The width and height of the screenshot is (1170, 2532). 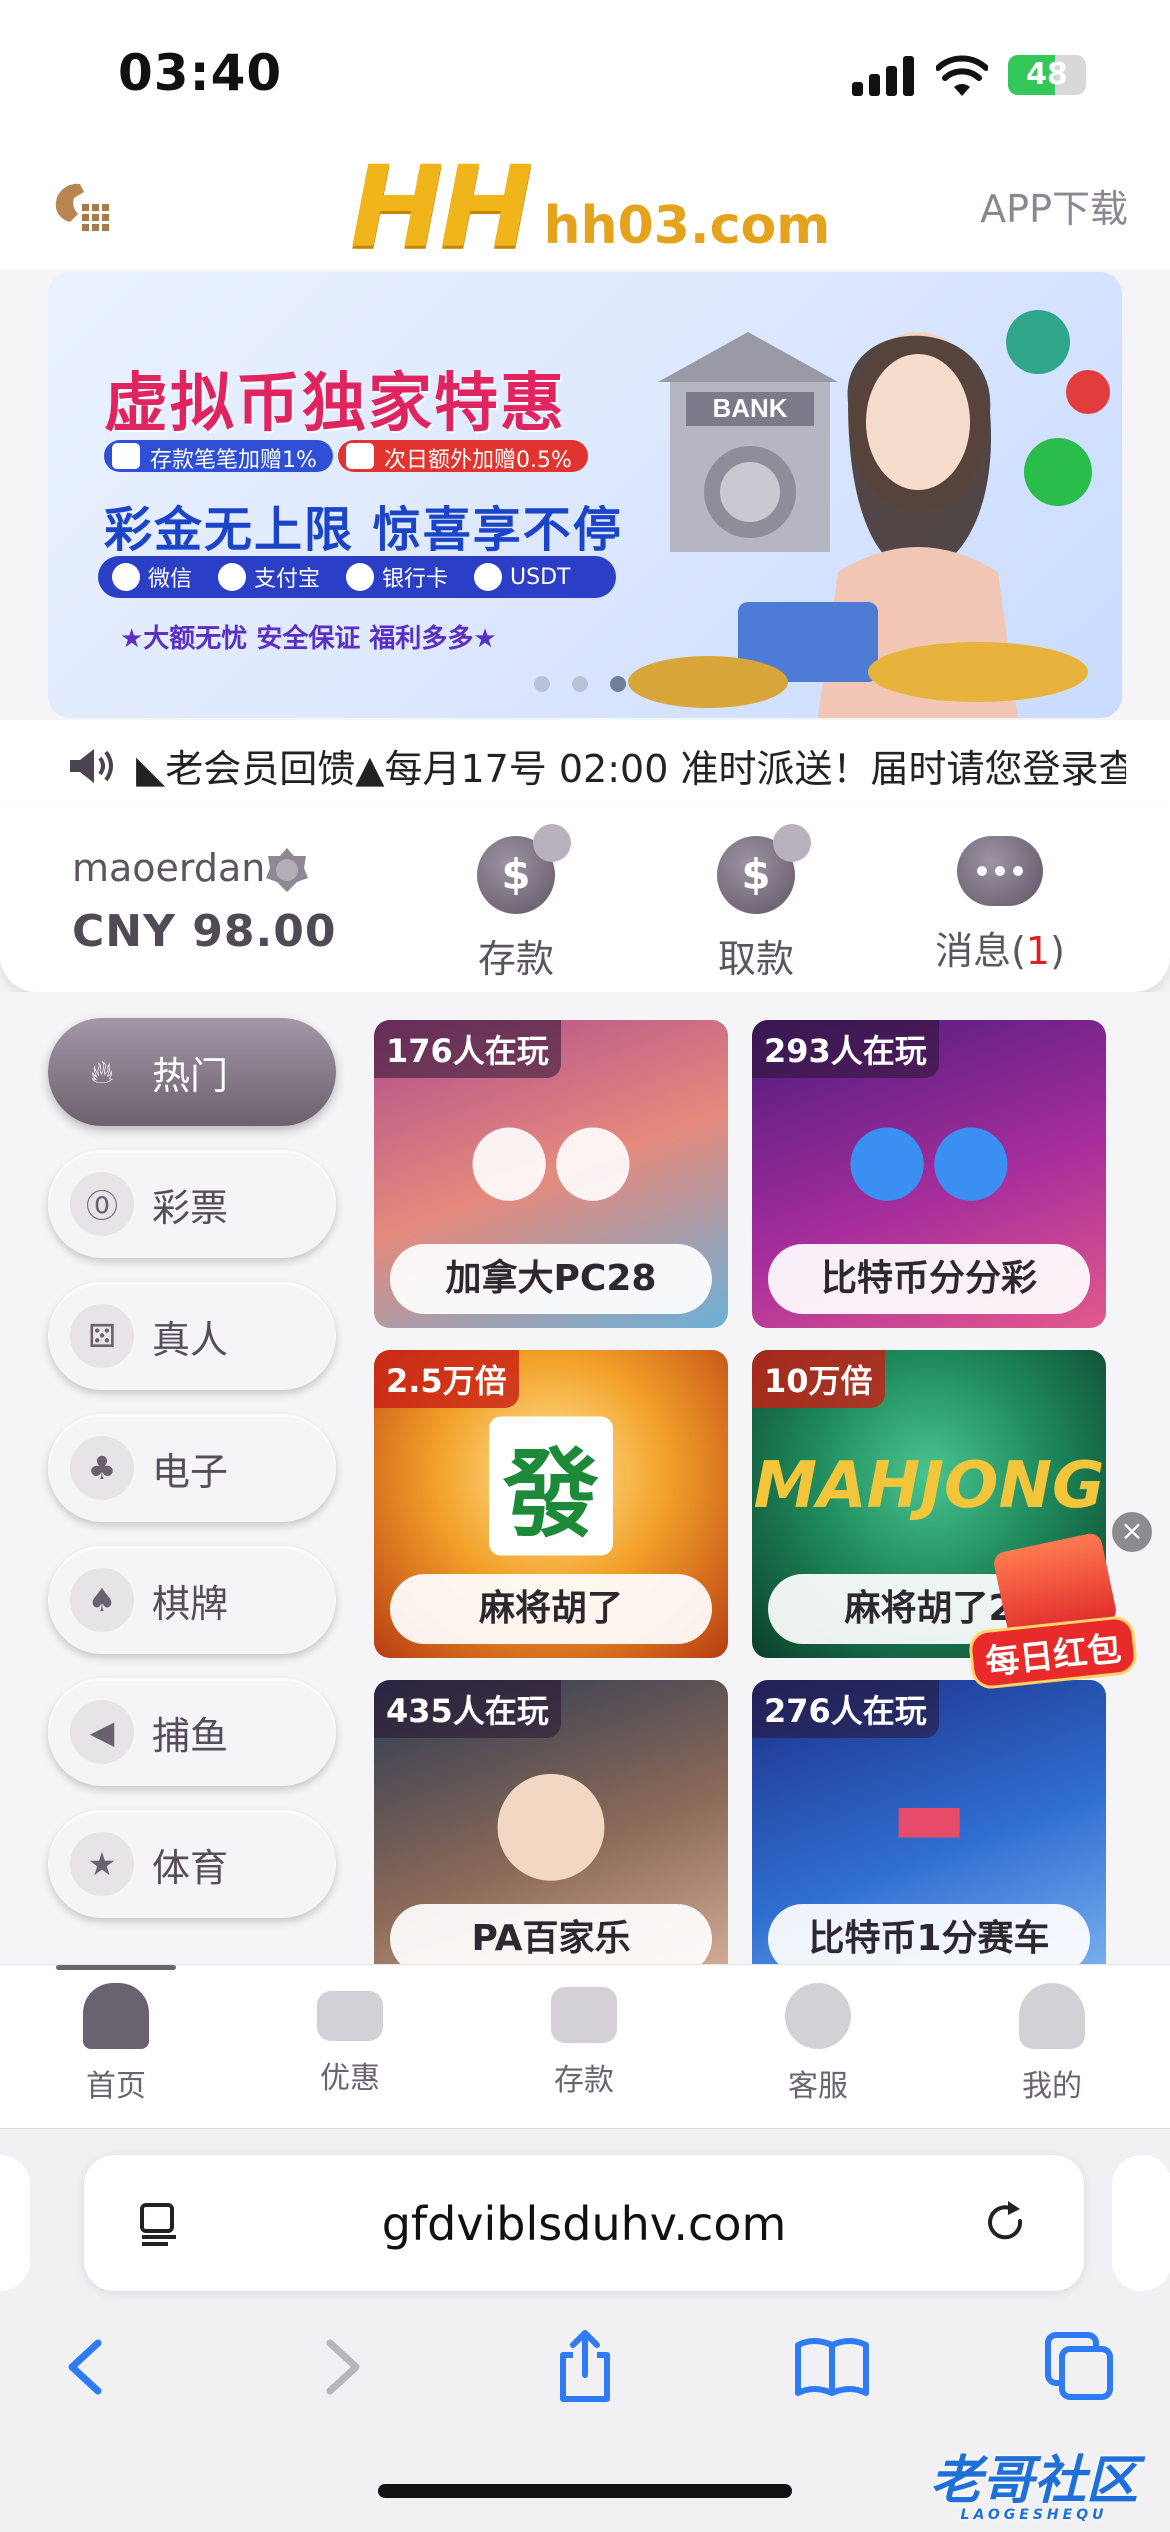 I want to click on category-live: ⚄ 真人, so click(x=192, y=1336).